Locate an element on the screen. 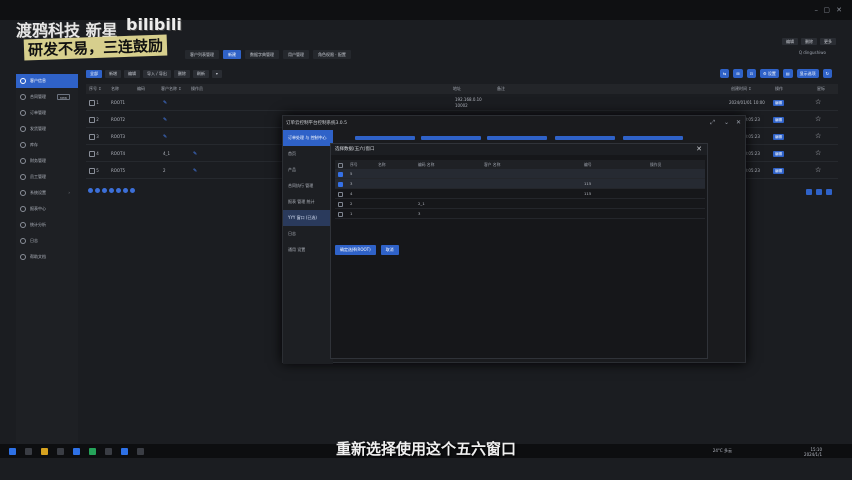 This screenshot has width=852, height=480. column-header: 编号 is located at coordinates (614, 164).